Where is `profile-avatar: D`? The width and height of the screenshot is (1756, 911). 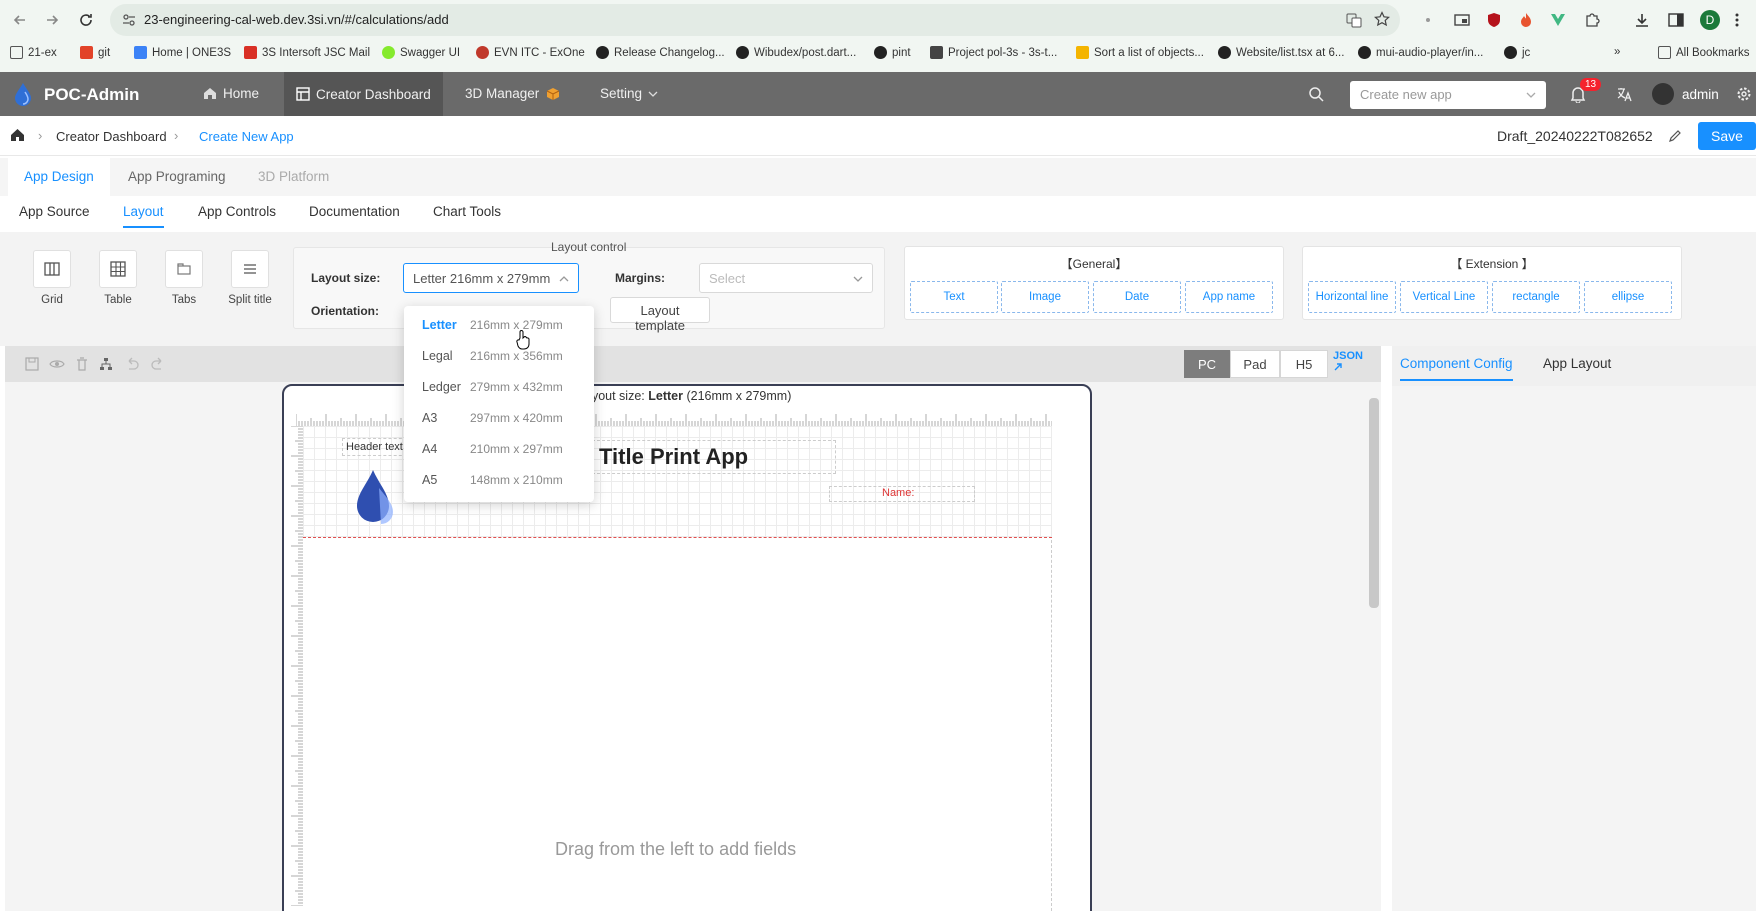 profile-avatar: D is located at coordinates (1710, 20).